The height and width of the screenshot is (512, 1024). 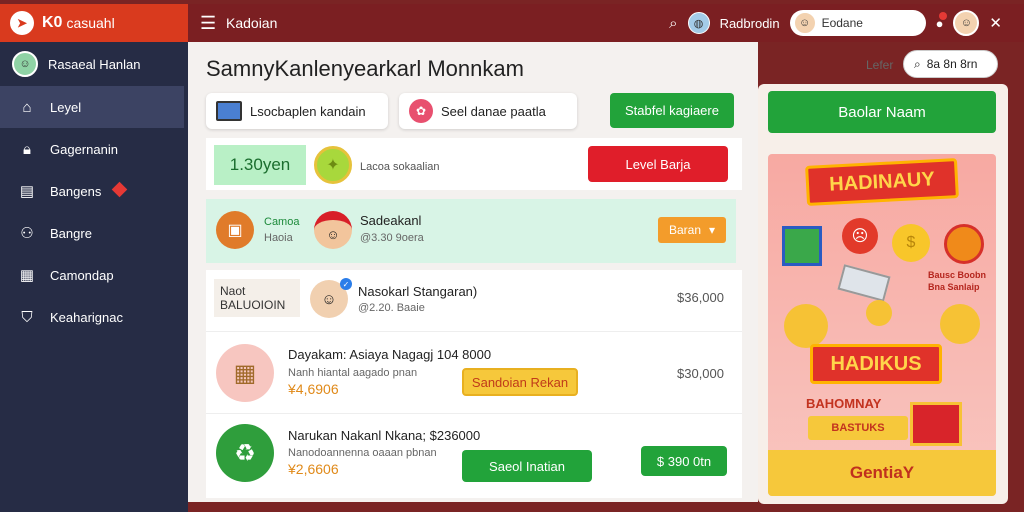 I want to click on row-action-button: Sandoian Rekan, so click(x=520, y=382).